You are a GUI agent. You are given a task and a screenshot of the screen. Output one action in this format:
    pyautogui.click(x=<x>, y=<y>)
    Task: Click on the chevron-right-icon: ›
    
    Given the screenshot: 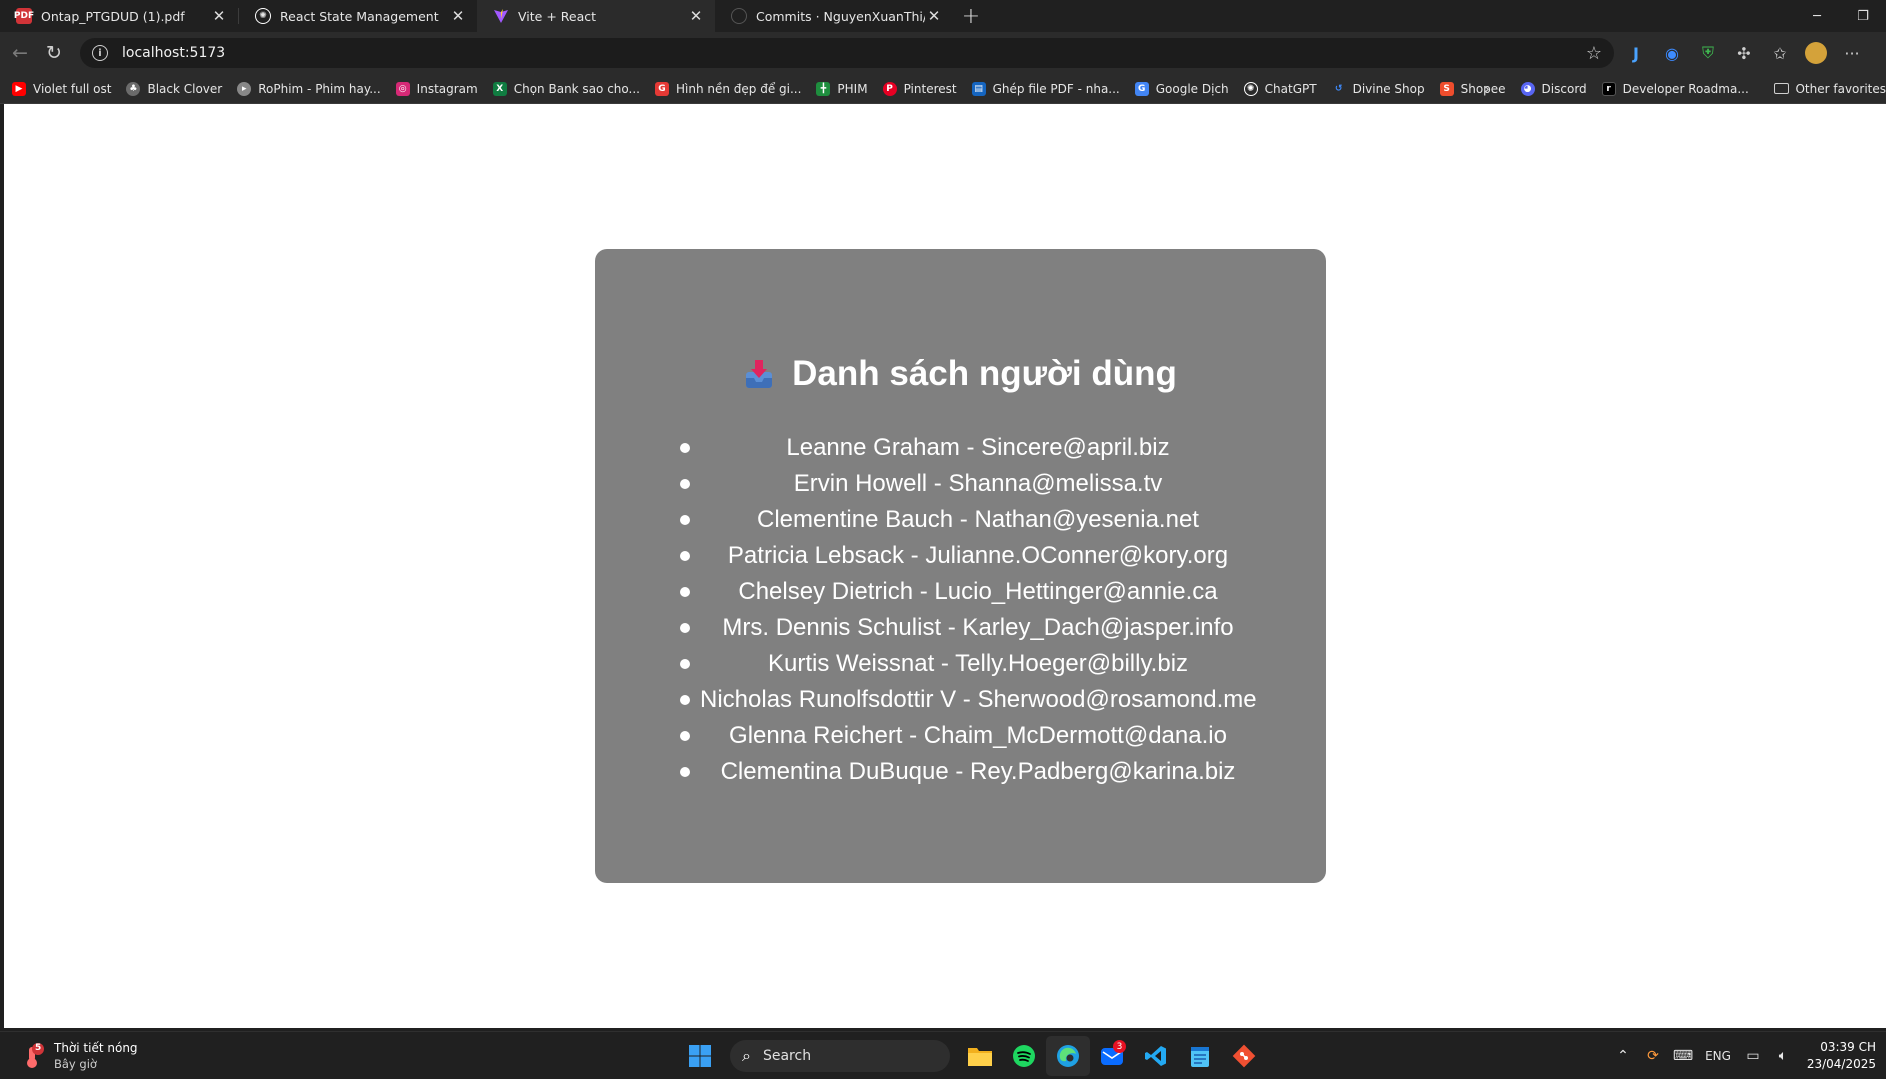 What is the action you would take?
    pyautogui.click(x=1487, y=88)
    